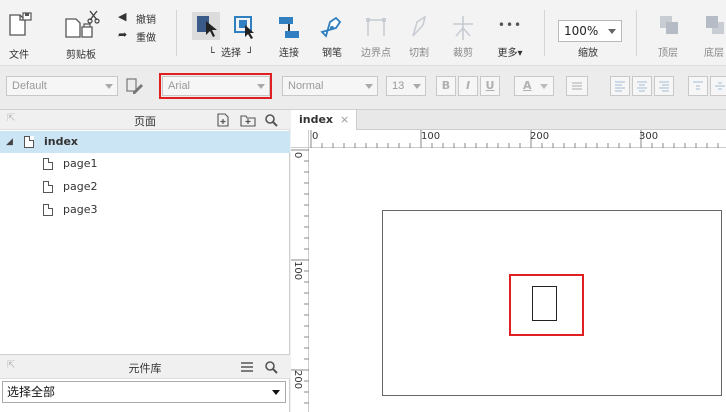 The width and height of the screenshot is (726, 412). Describe the element at coordinates (81, 55) in the screenshot. I see `clipboard-label: 剪贴板` at that location.